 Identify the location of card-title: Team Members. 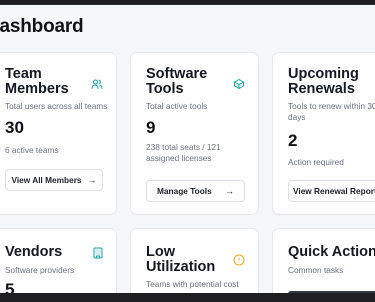
(37, 81).